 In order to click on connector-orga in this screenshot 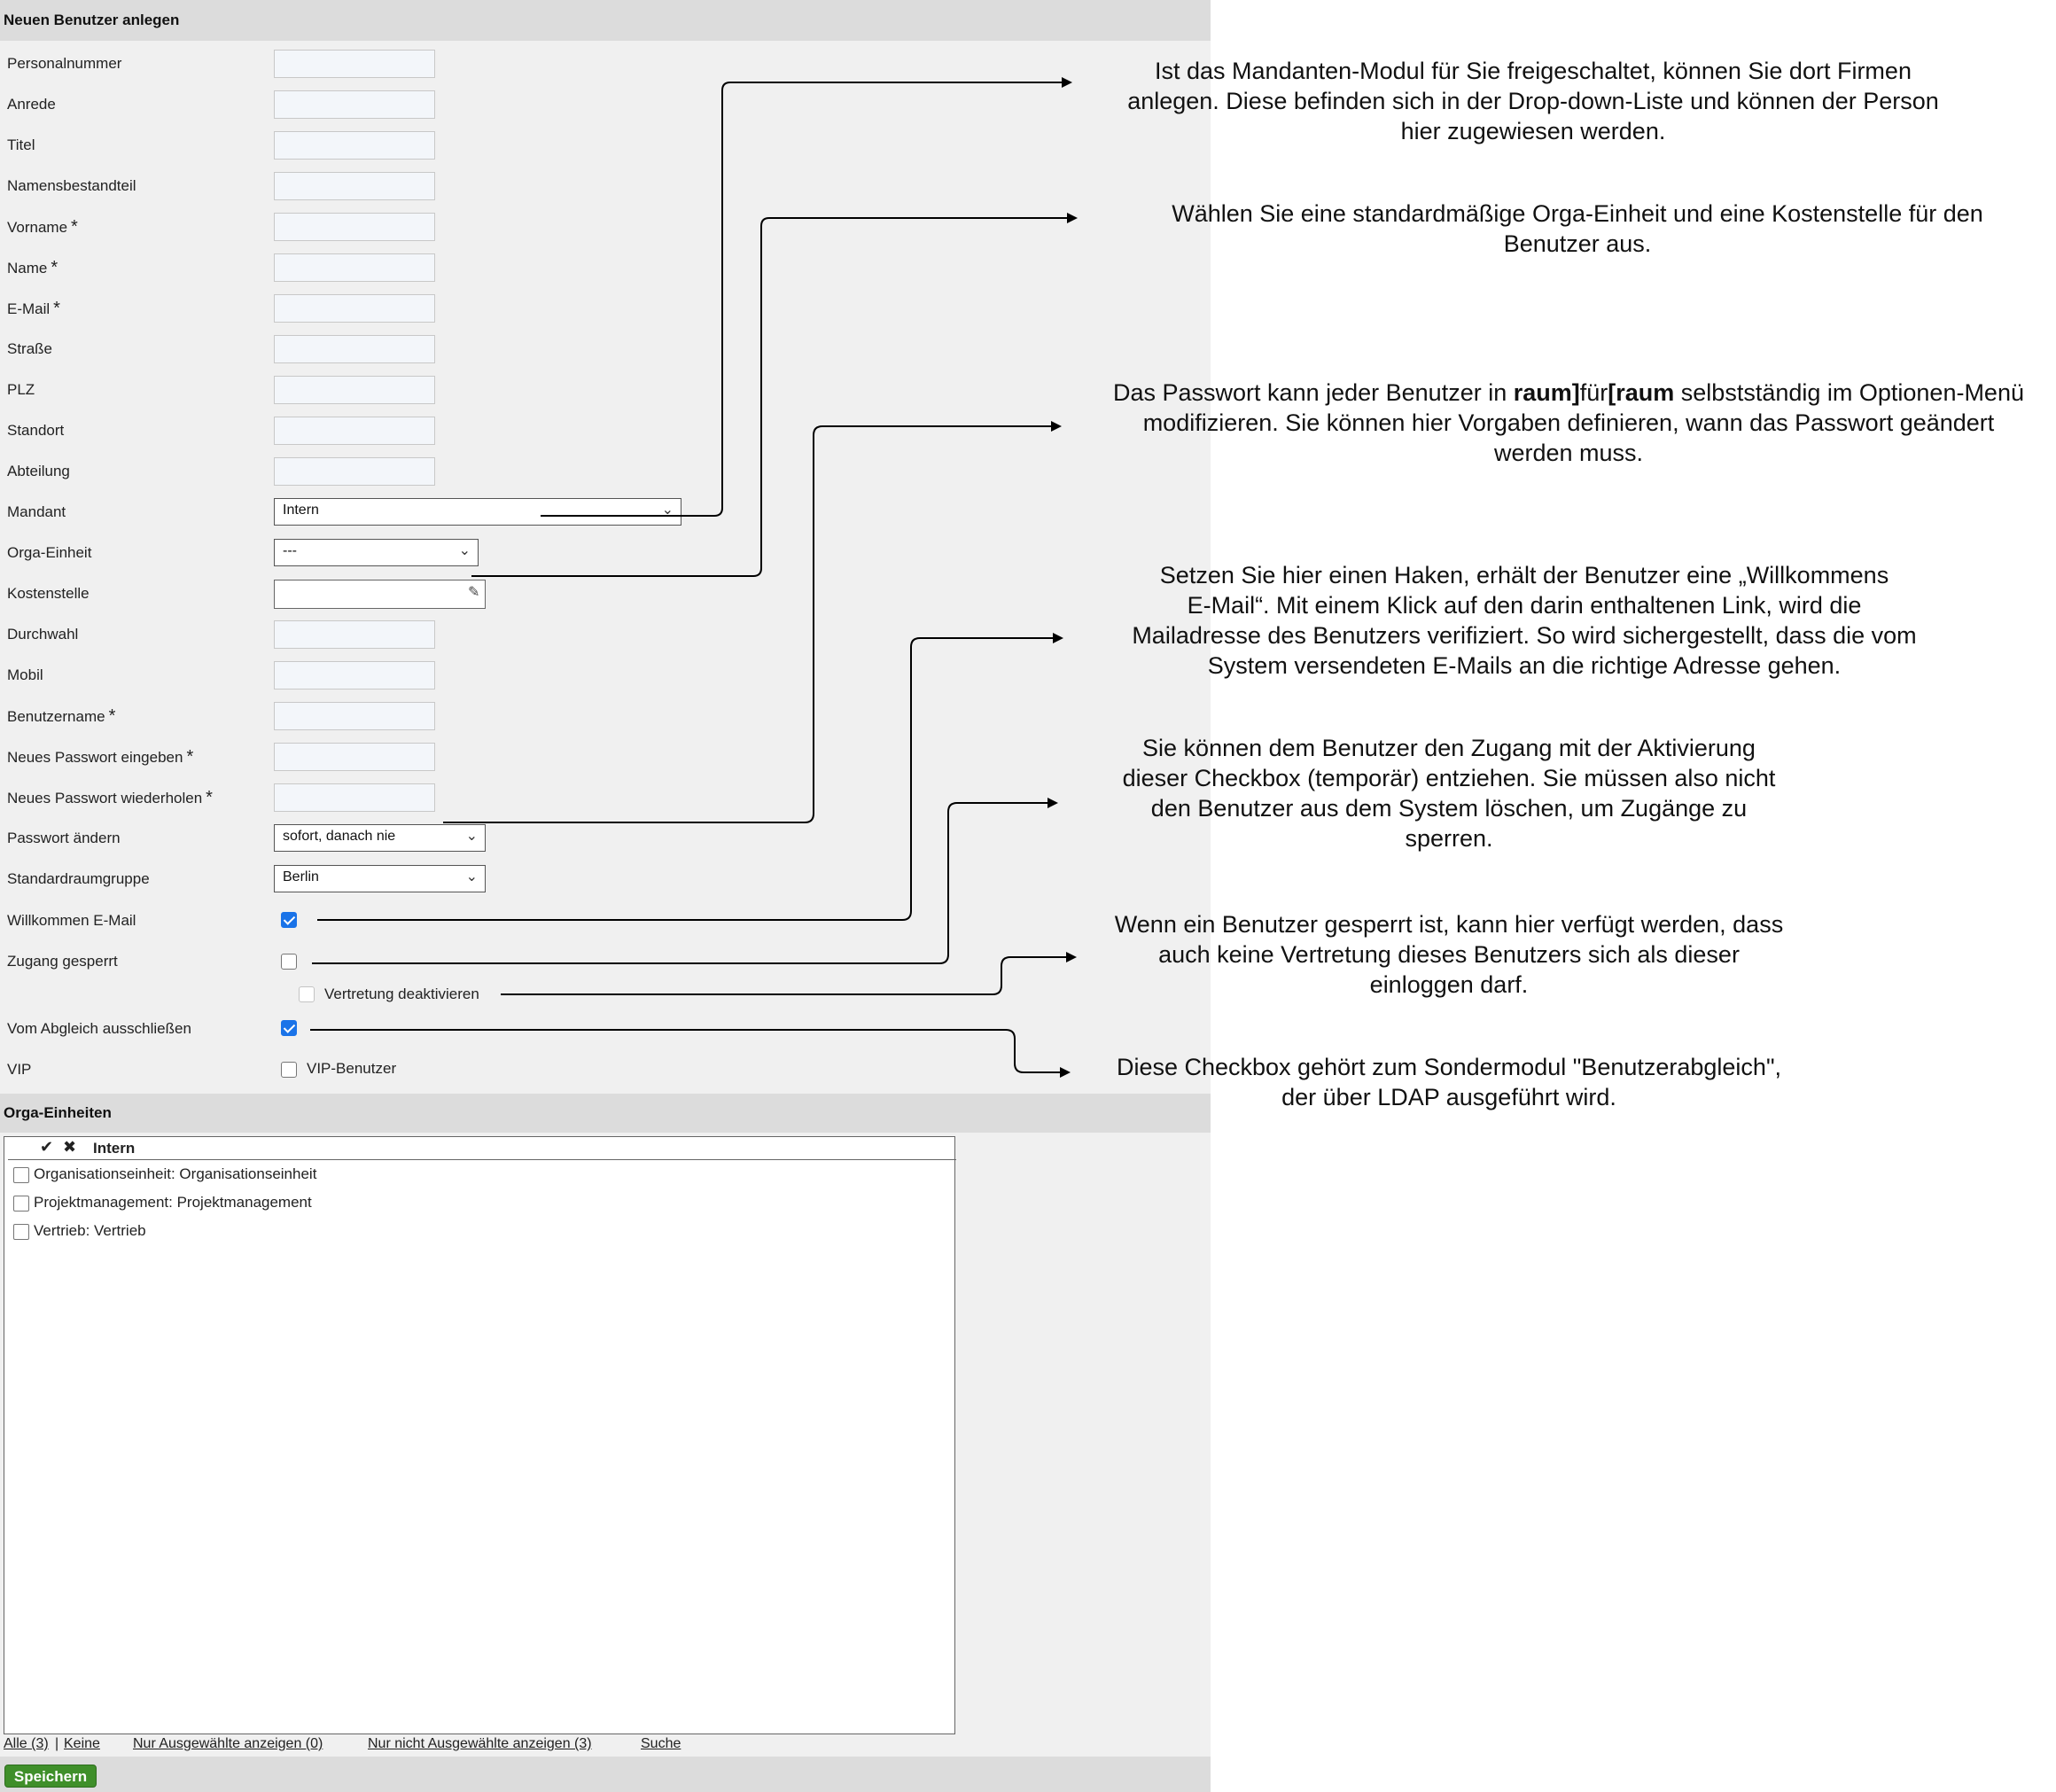, I will do `click(774, 395)`.